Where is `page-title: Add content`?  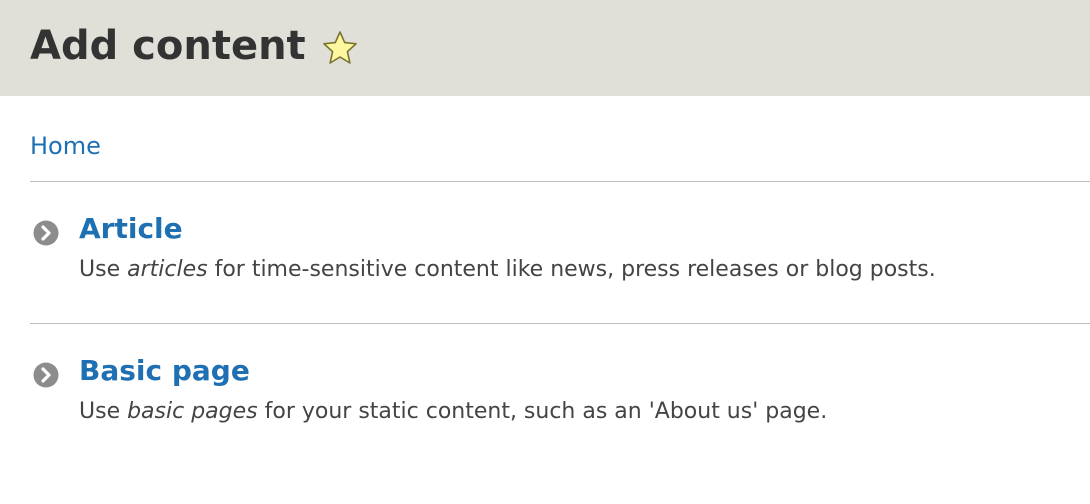 page-title: Add content is located at coordinates (168, 46).